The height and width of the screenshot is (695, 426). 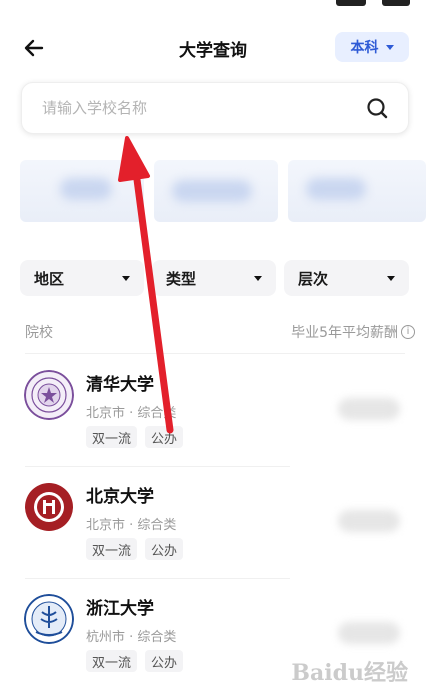 What do you see at coordinates (49, 619) in the screenshot?
I see `zju-logo-icon` at bounding box center [49, 619].